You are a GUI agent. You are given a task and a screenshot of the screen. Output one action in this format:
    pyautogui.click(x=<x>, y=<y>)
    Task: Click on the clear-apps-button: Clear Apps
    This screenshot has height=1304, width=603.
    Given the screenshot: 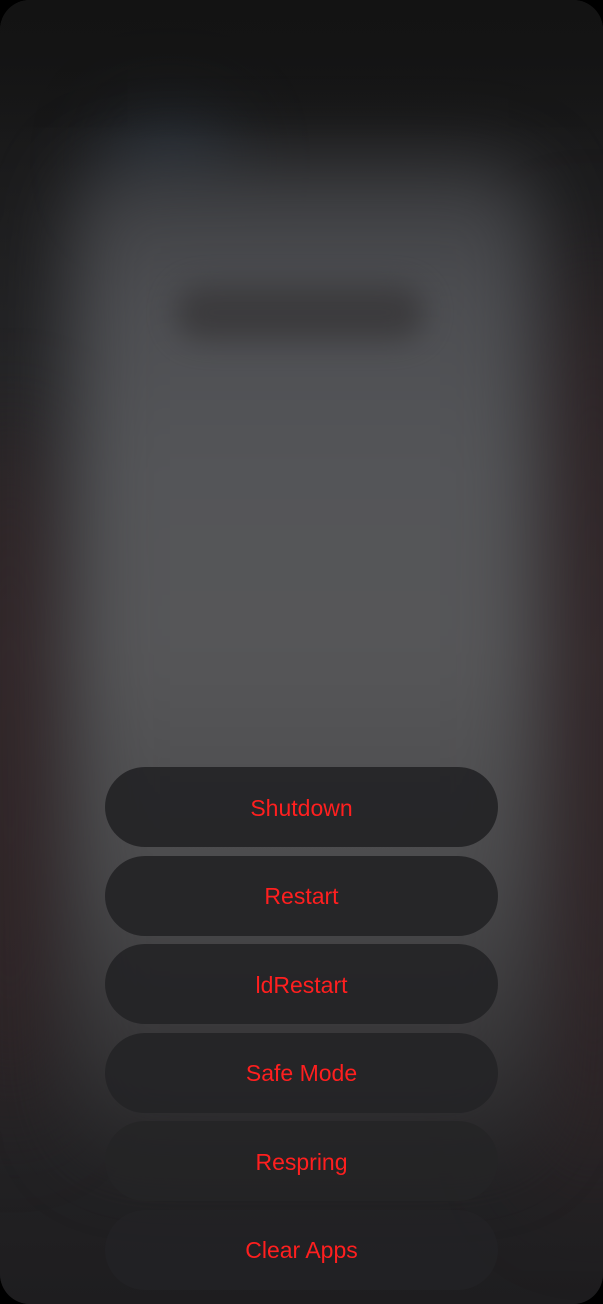 What is the action you would take?
    pyautogui.click(x=301, y=1249)
    